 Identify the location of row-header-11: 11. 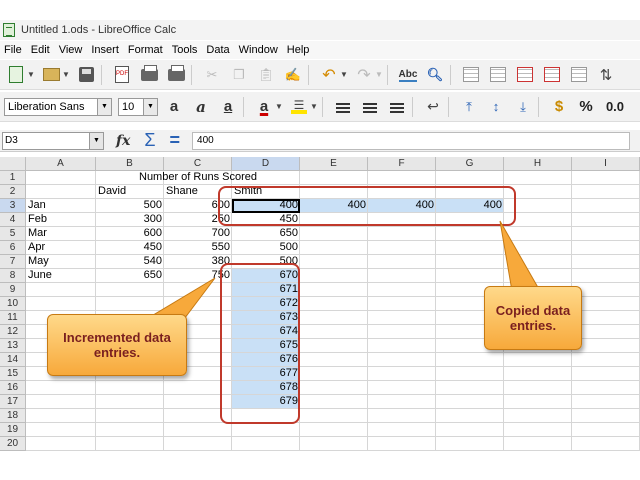
(13, 318).